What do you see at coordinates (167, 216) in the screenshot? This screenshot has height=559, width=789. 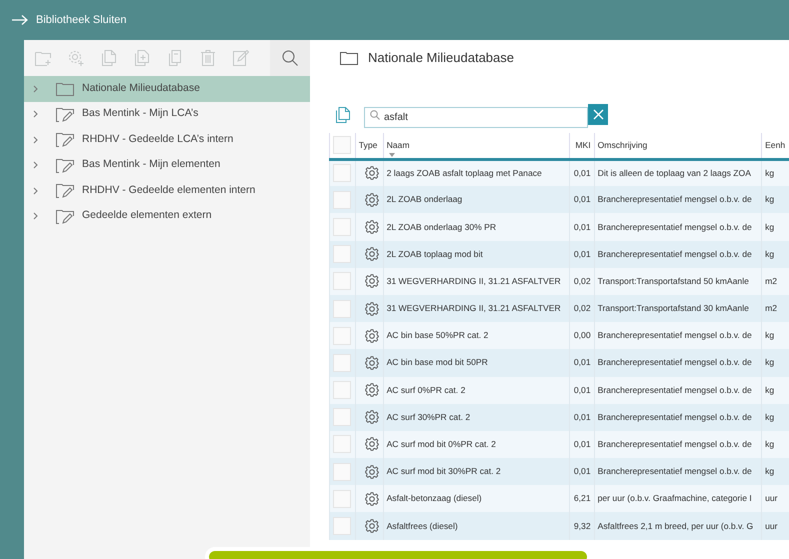 I see `tree-item: Gedeelde elementen extern` at bounding box center [167, 216].